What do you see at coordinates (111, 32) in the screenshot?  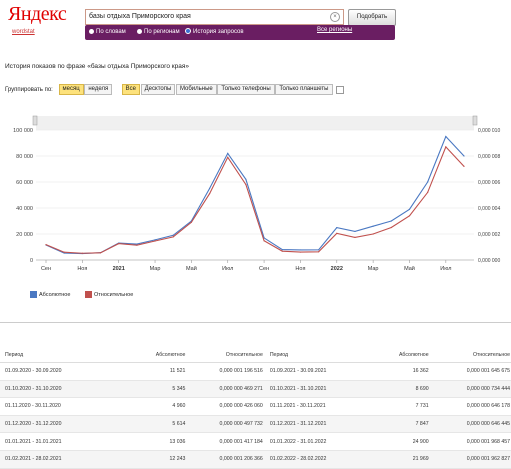 I see `mode-label: По словам` at bounding box center [111, 32].